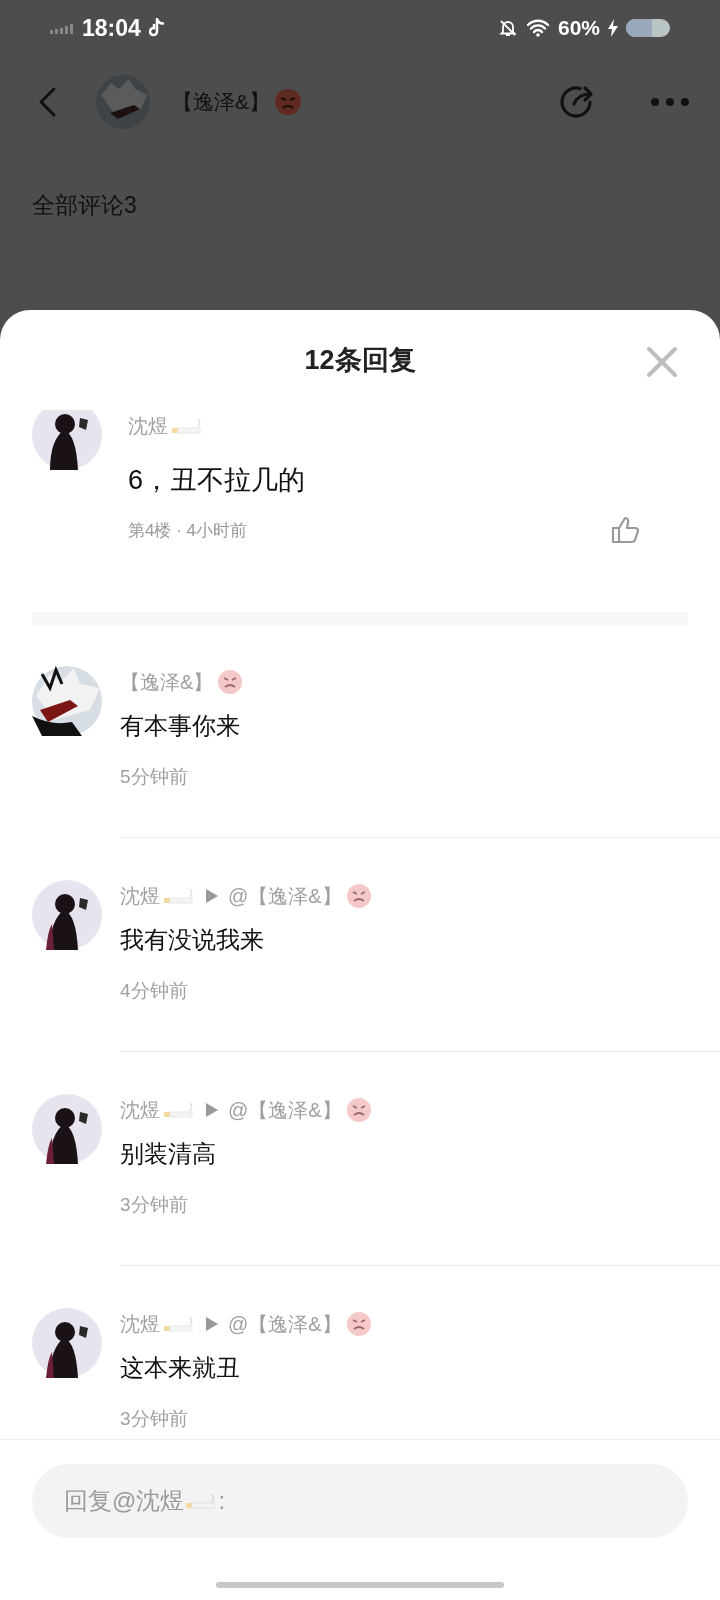 This screenshot has width=720, height=1600. Describe the element at coordinates (221, 102) in the screenshot. I see `user-name: 【逸泽&】` at that location.